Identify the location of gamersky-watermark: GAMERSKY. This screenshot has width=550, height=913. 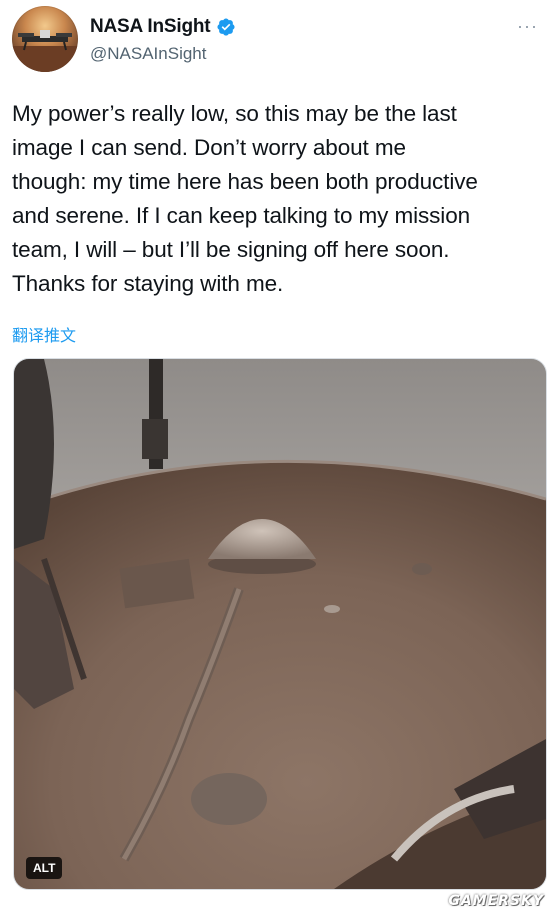
(496, 901).